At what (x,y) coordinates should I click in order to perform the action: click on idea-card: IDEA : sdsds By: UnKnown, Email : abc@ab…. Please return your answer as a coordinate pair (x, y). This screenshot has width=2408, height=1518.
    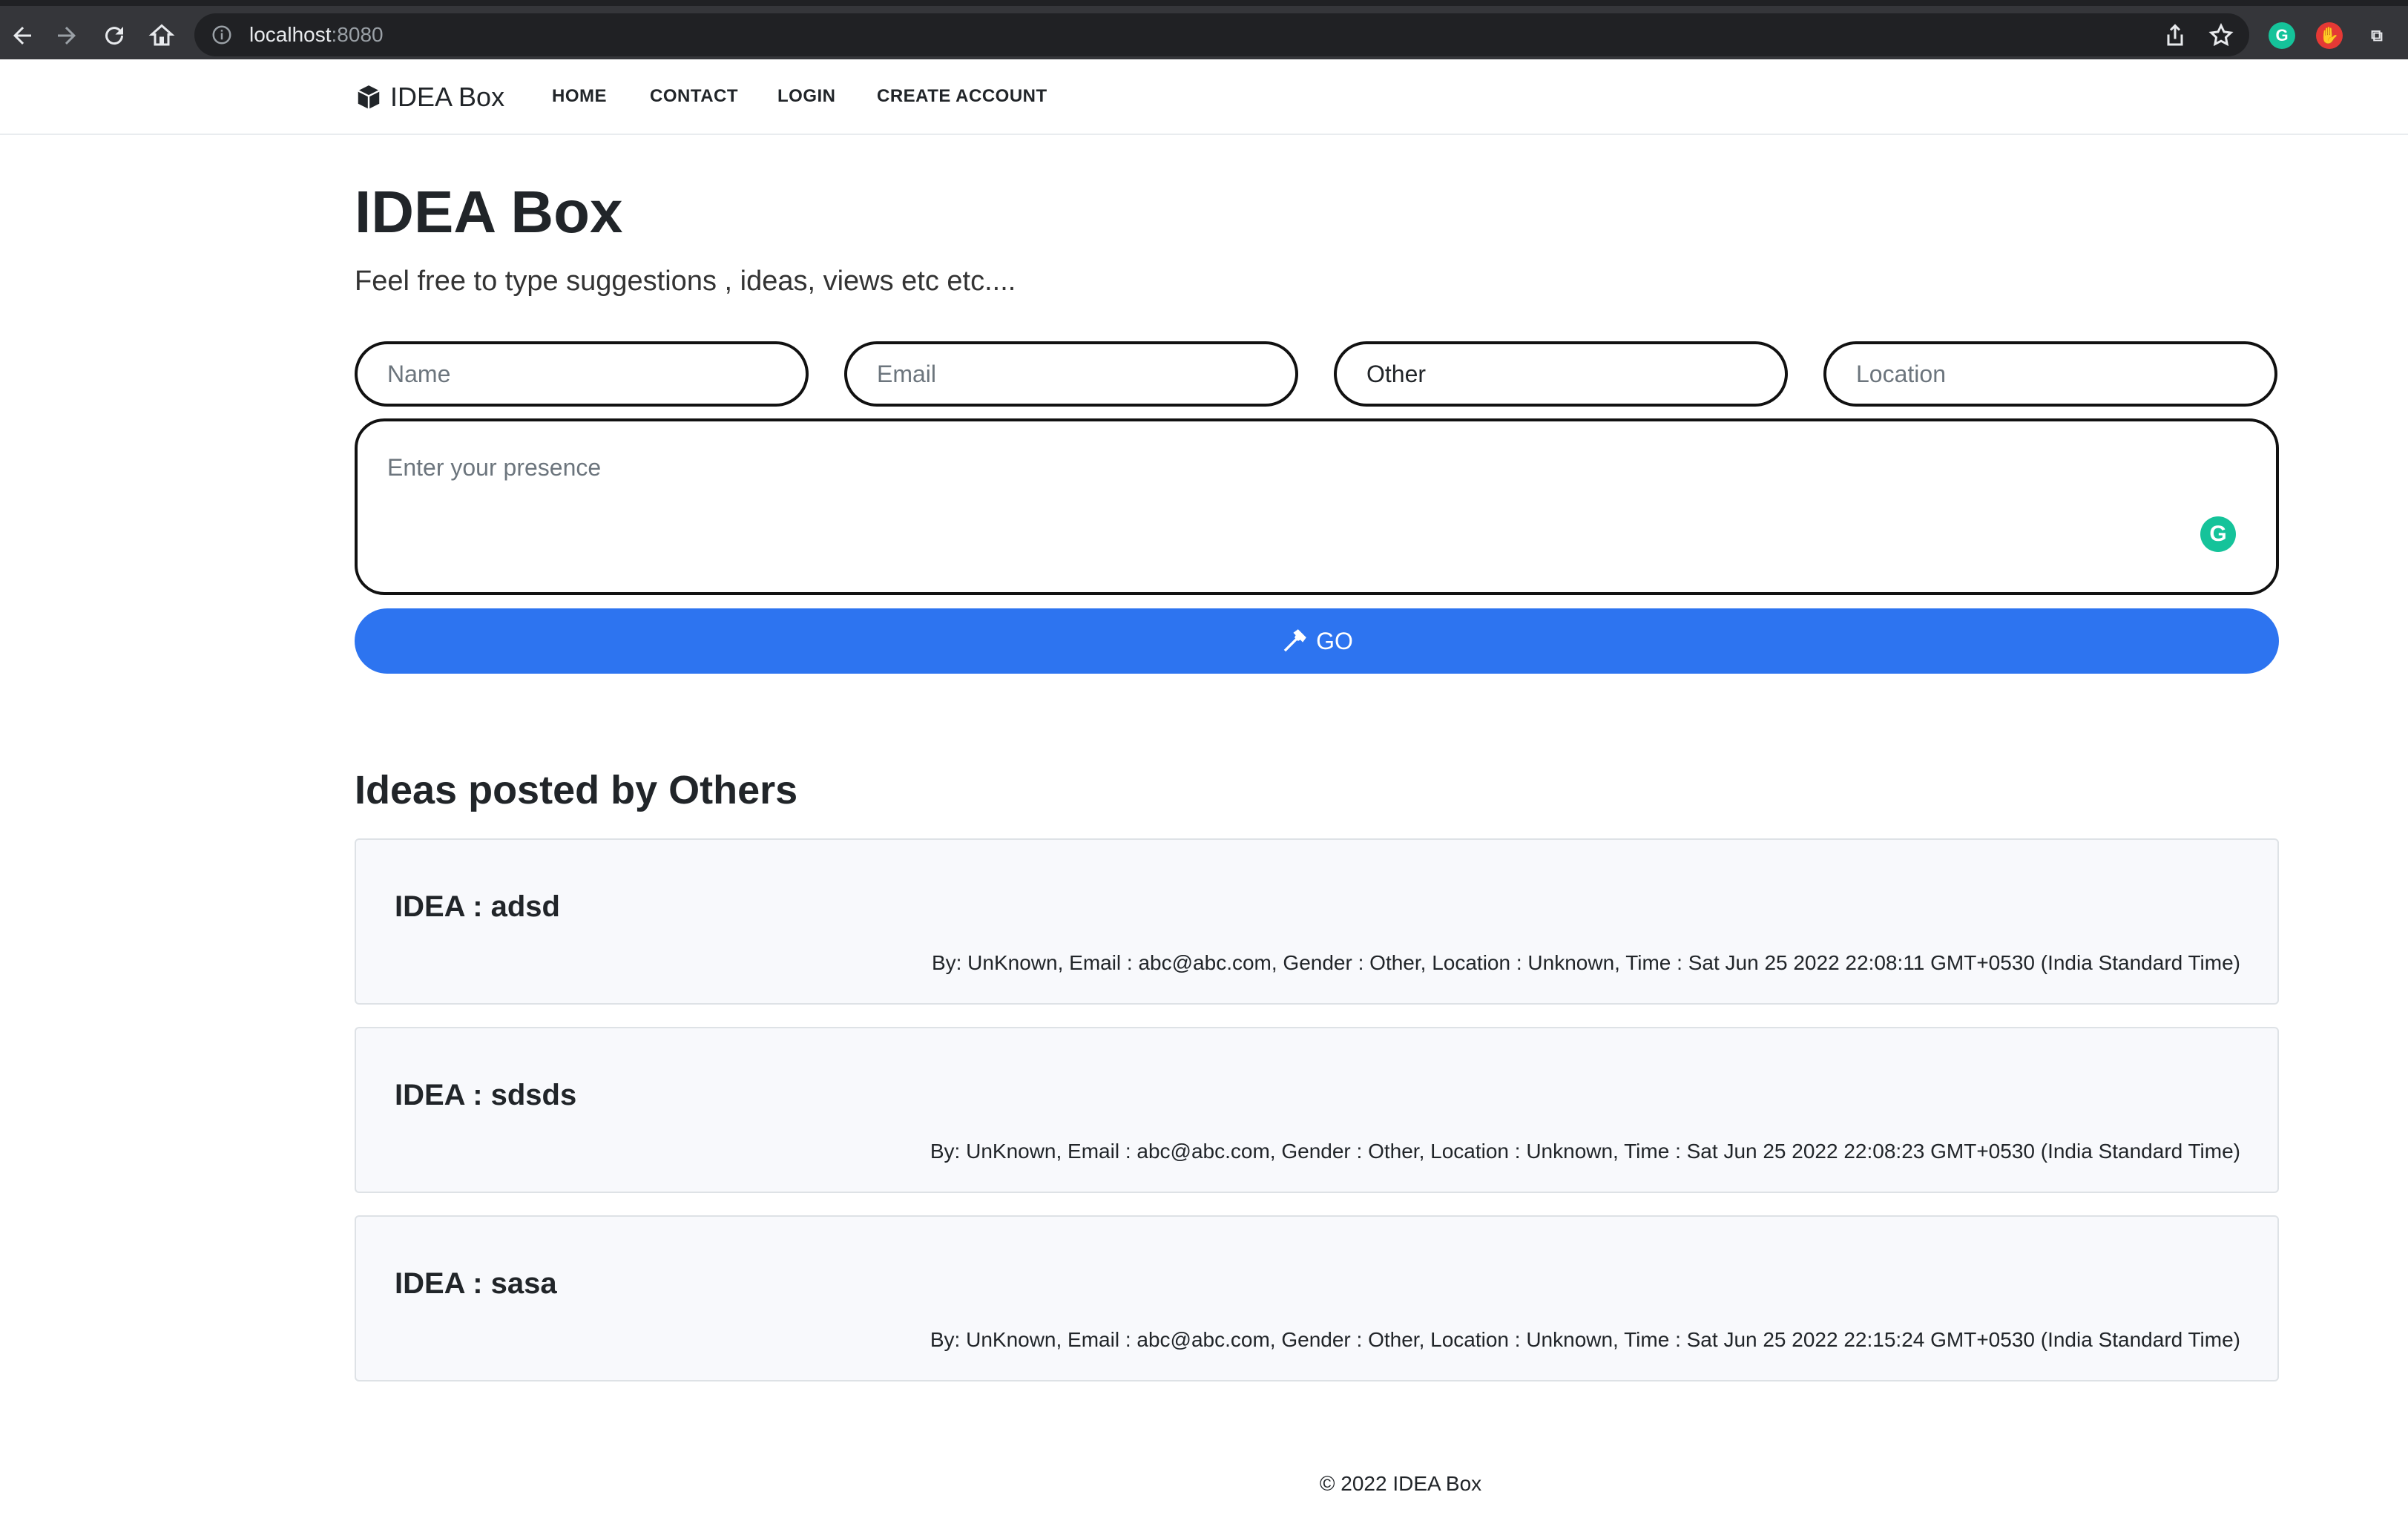
    Looking at the image, I should click on (1317, 1110).